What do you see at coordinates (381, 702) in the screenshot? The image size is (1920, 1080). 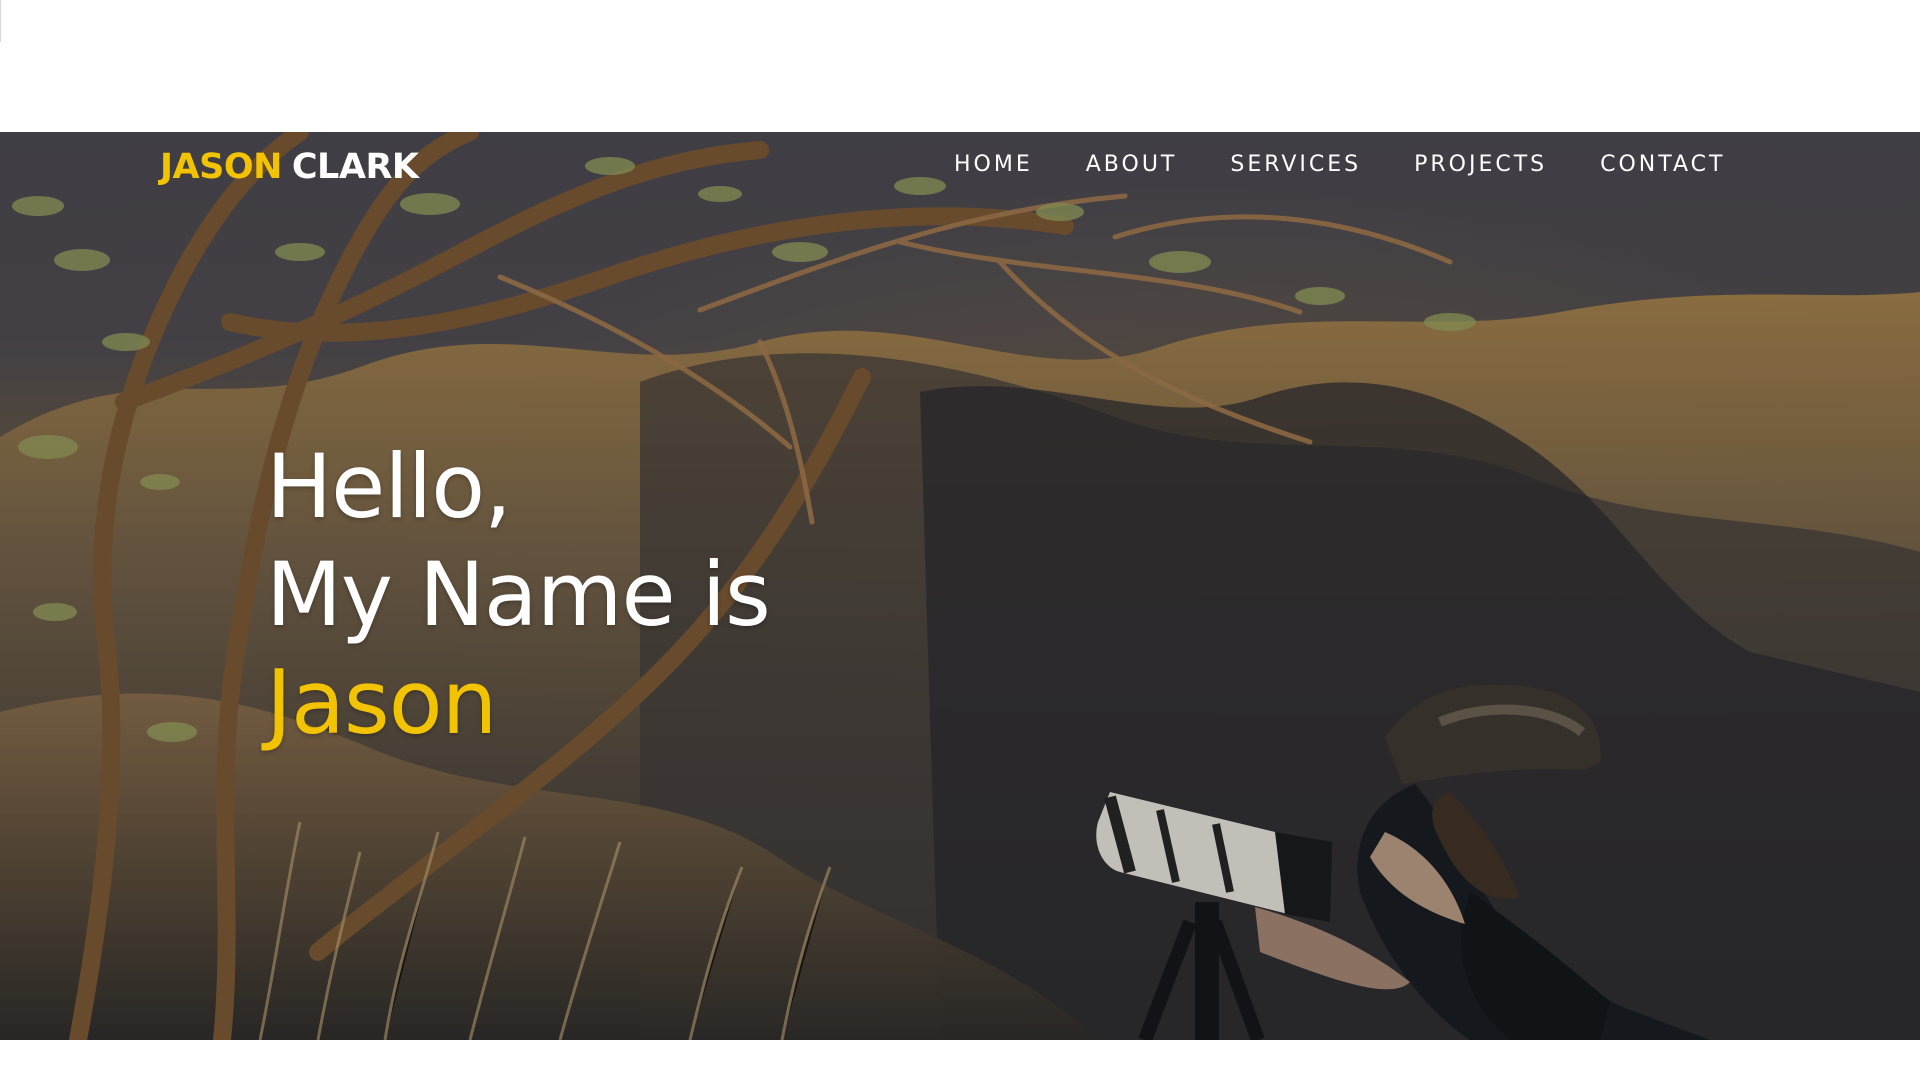 I see `hero-name: Jason` at bounding box center [381, 702].